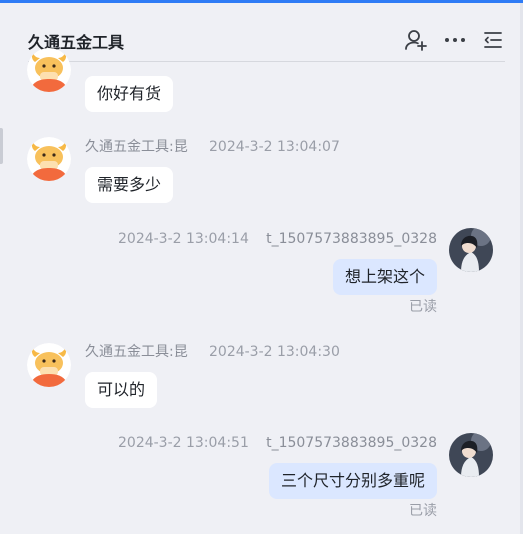 The image size is (523, 534). Describe the element at coordinates (352, 481) in the screenshot. I see `message-bubble: 三个尺寸分别多重呢` at that location.